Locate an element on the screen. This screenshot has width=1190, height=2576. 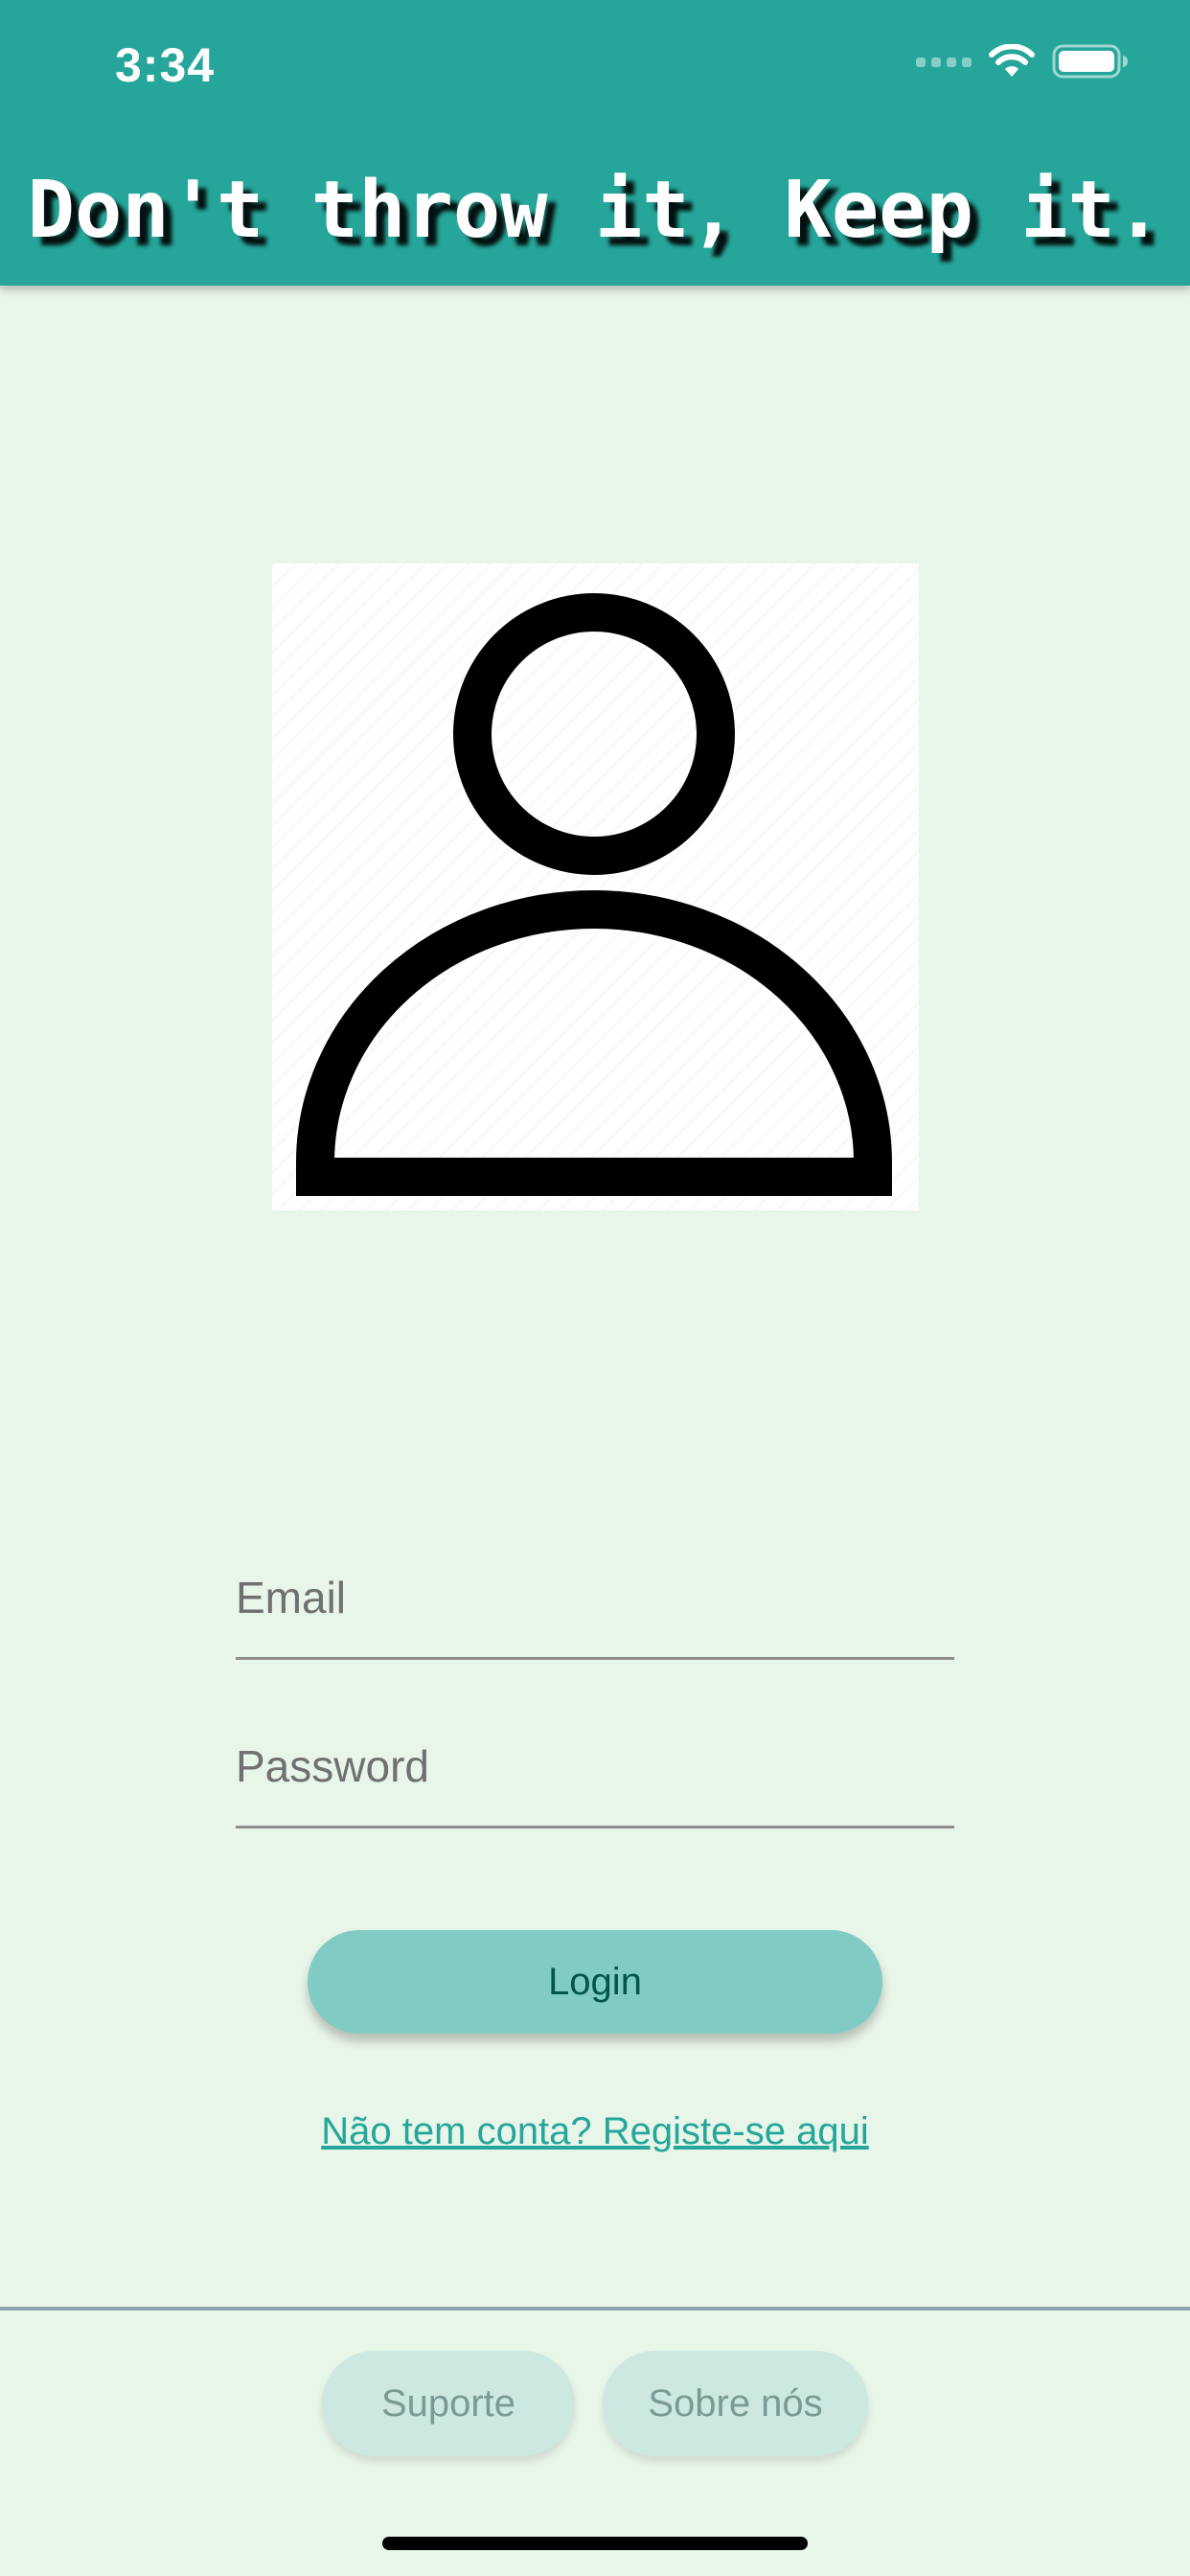
wifi-icon is located at coordinates (1012, 63).